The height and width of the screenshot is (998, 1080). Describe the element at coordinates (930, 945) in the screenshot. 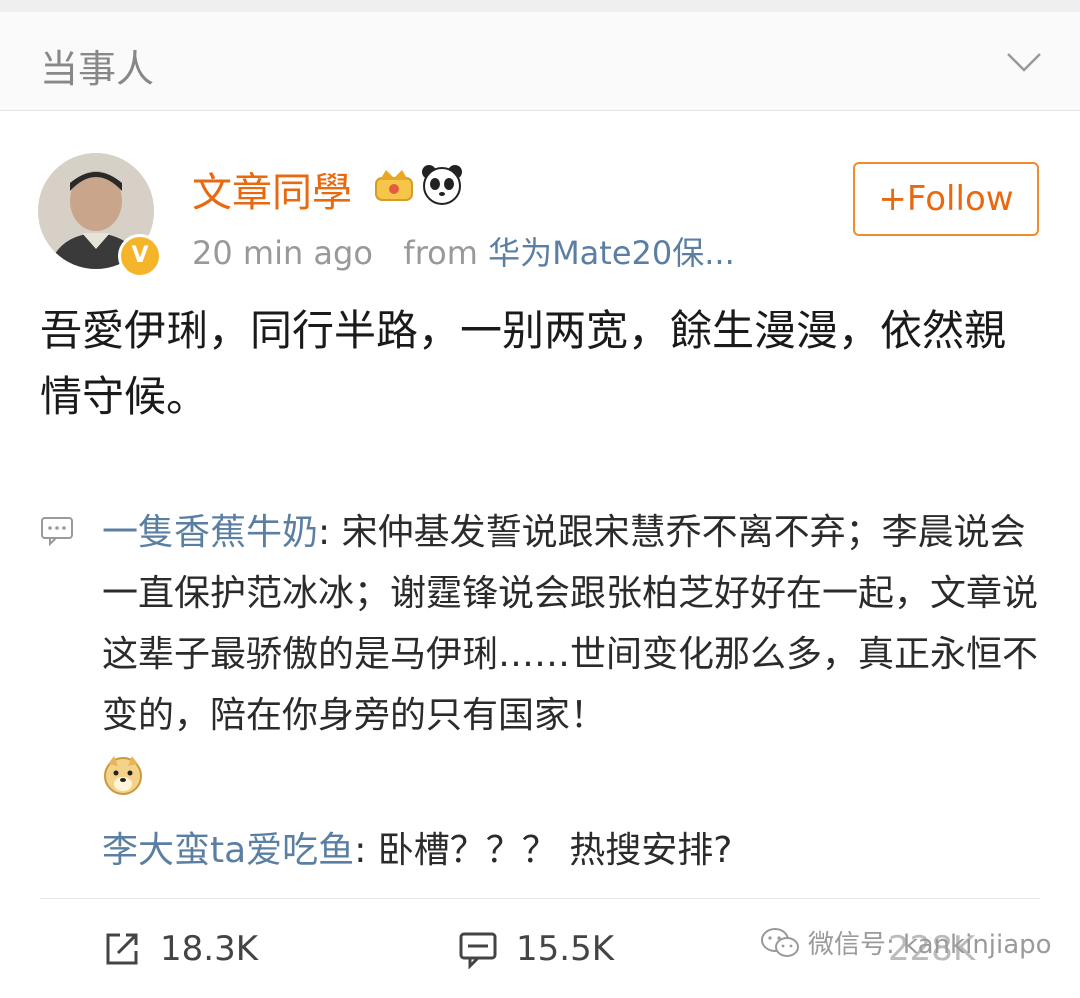

I see `watermark-text: 微信号: kankinjiapo` at that location.